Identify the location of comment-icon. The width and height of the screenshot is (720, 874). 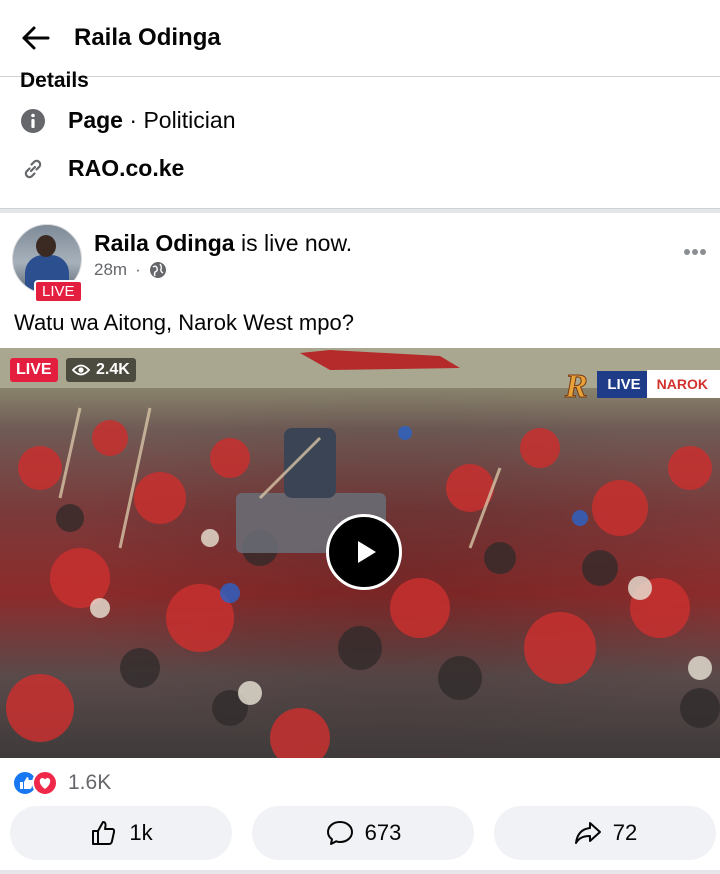
(339, 833).